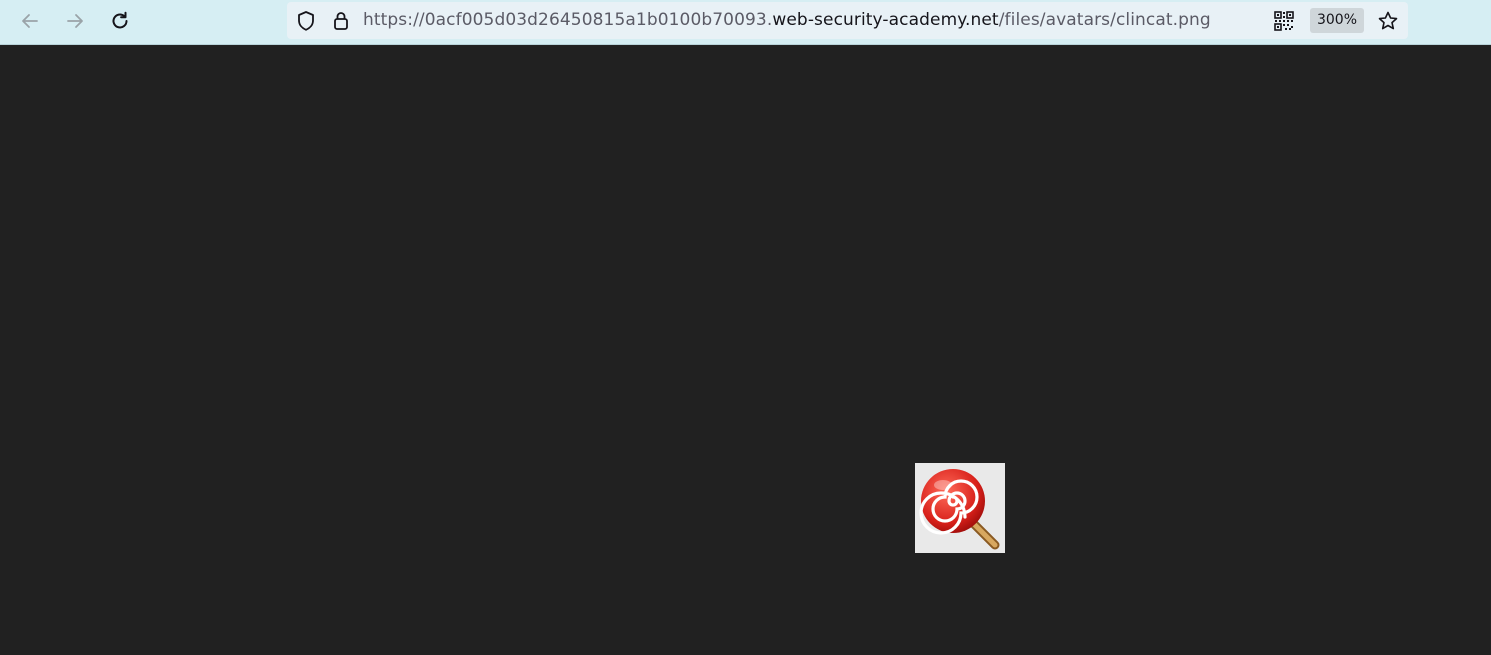 Image resolution: width=1491 pixels, height=655 pixels. I want to click on arrow-right-icon, so click(75, 21).